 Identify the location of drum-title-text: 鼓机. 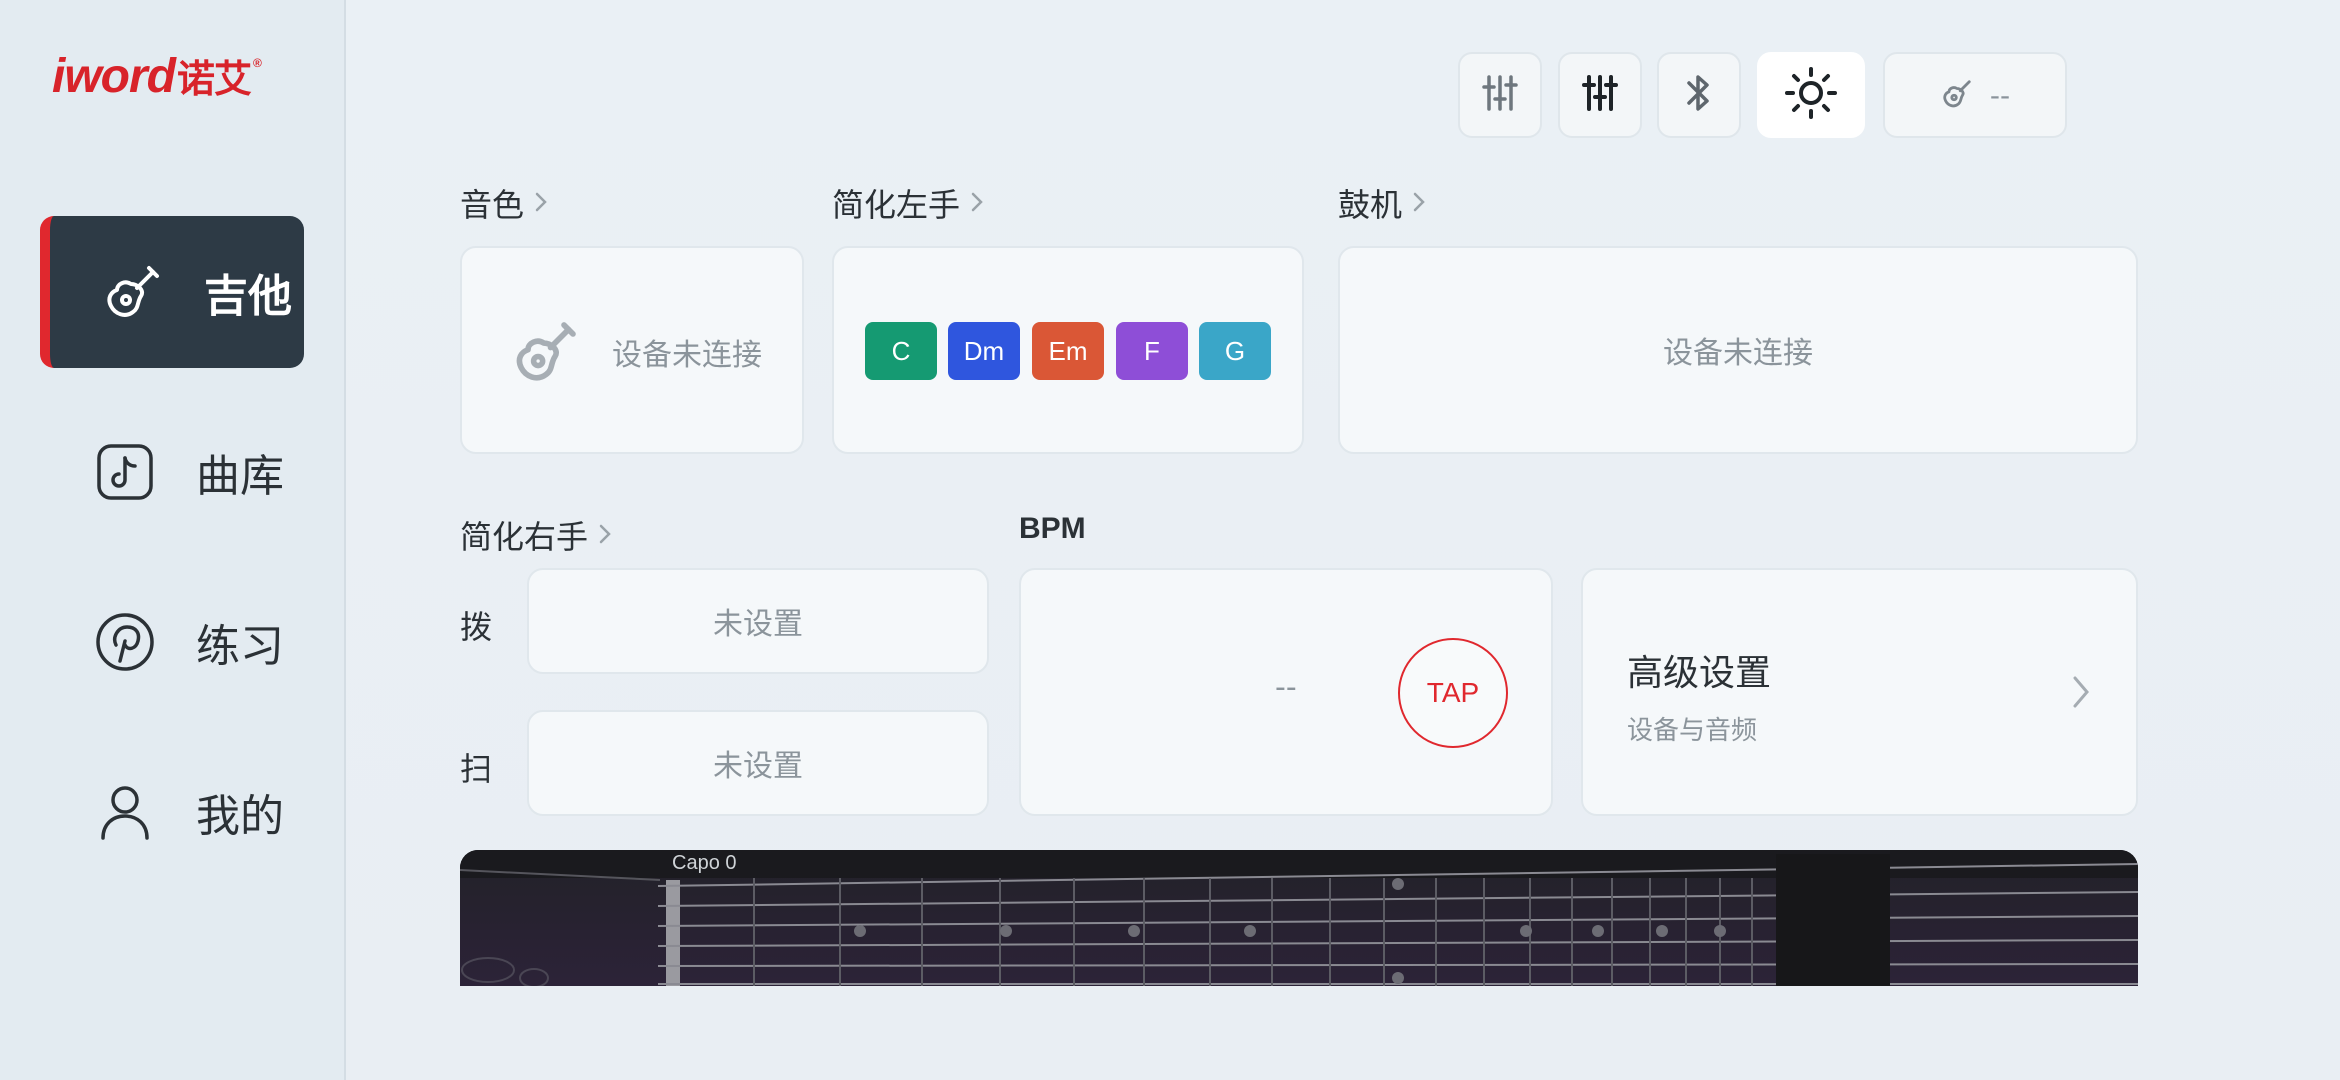
(1370, 205).